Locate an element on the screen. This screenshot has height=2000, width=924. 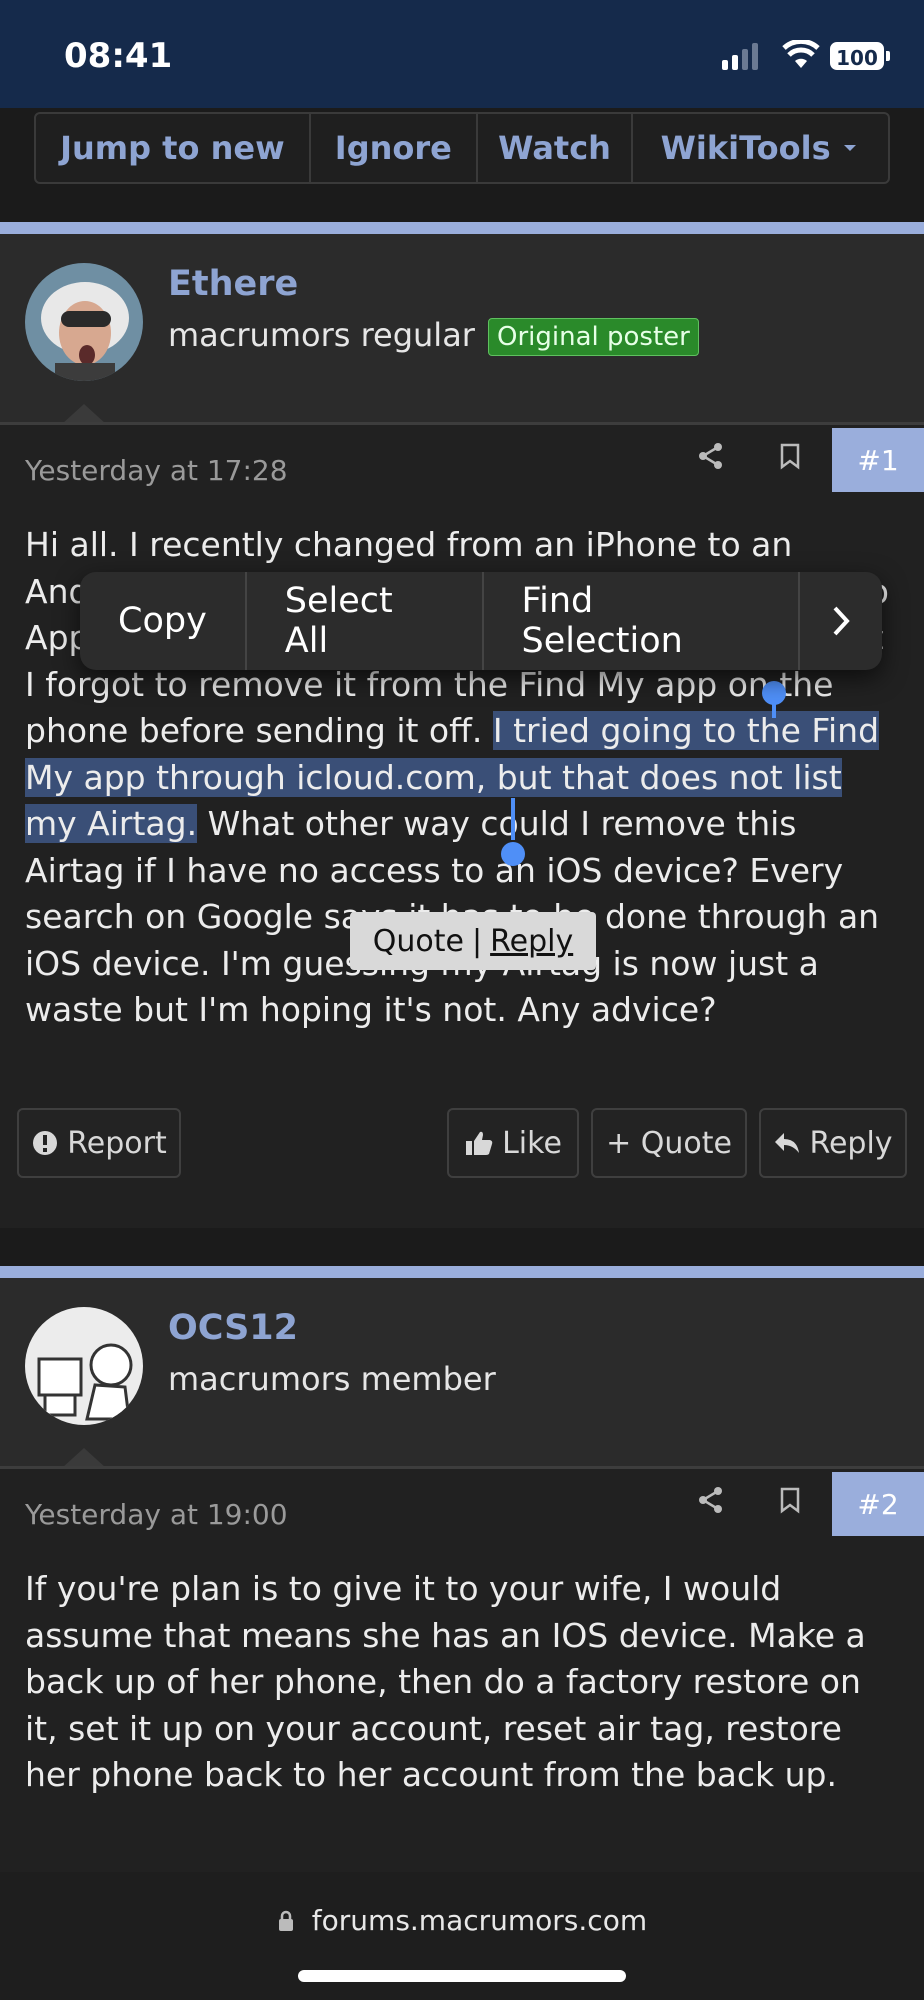
status-time: 08:41 is located at coordinates (118, 56).